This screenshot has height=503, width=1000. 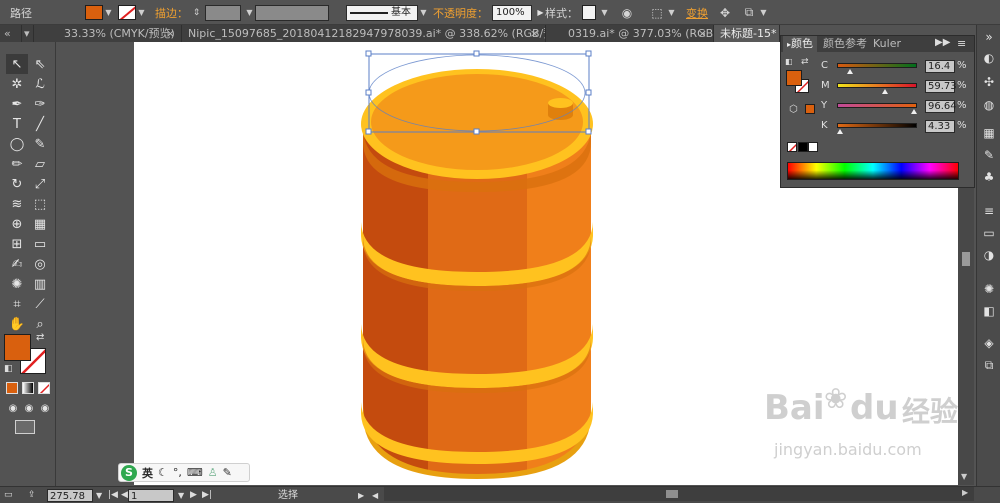 I want to click on page-field: 1, so click(x=151, y=495).